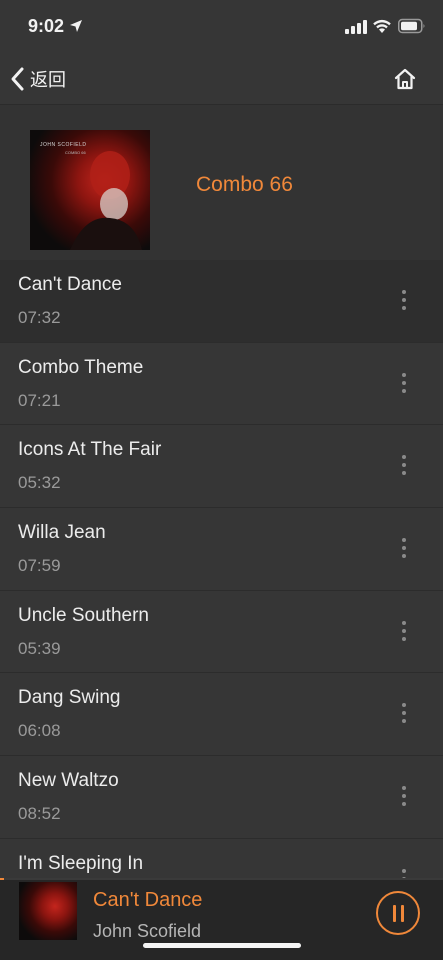  Describe the element at coordinates (221, 632) in the screenshot. I see `track-item: Uncle Southern 05:39` at that location.